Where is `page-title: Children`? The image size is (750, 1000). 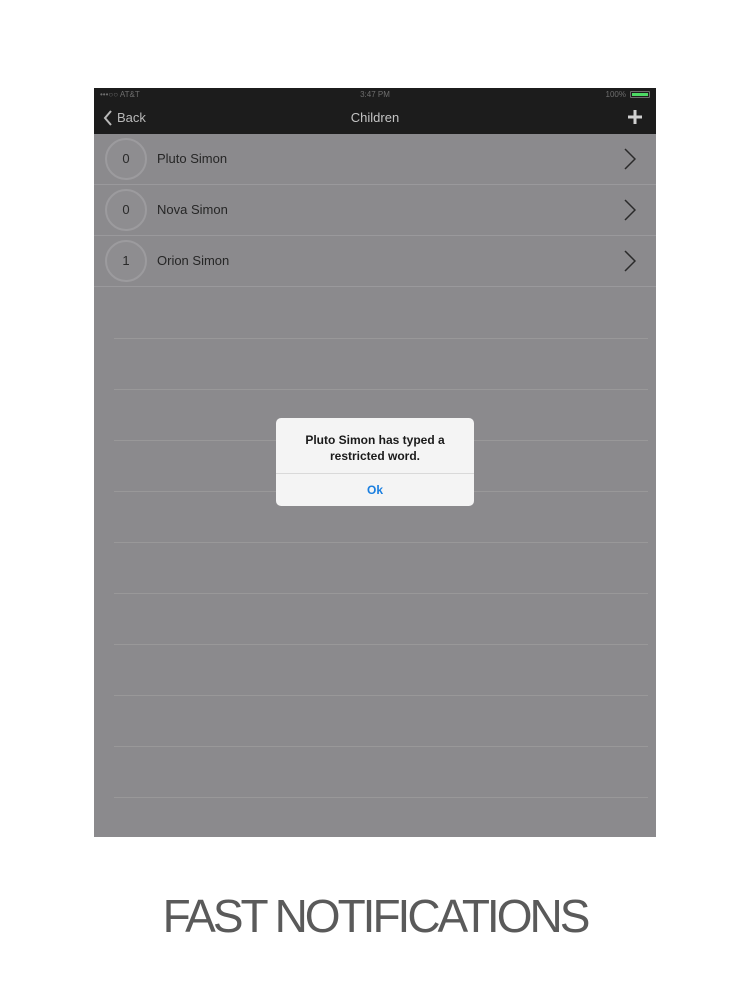 page-title: Children is located at coordinates (375, 117).